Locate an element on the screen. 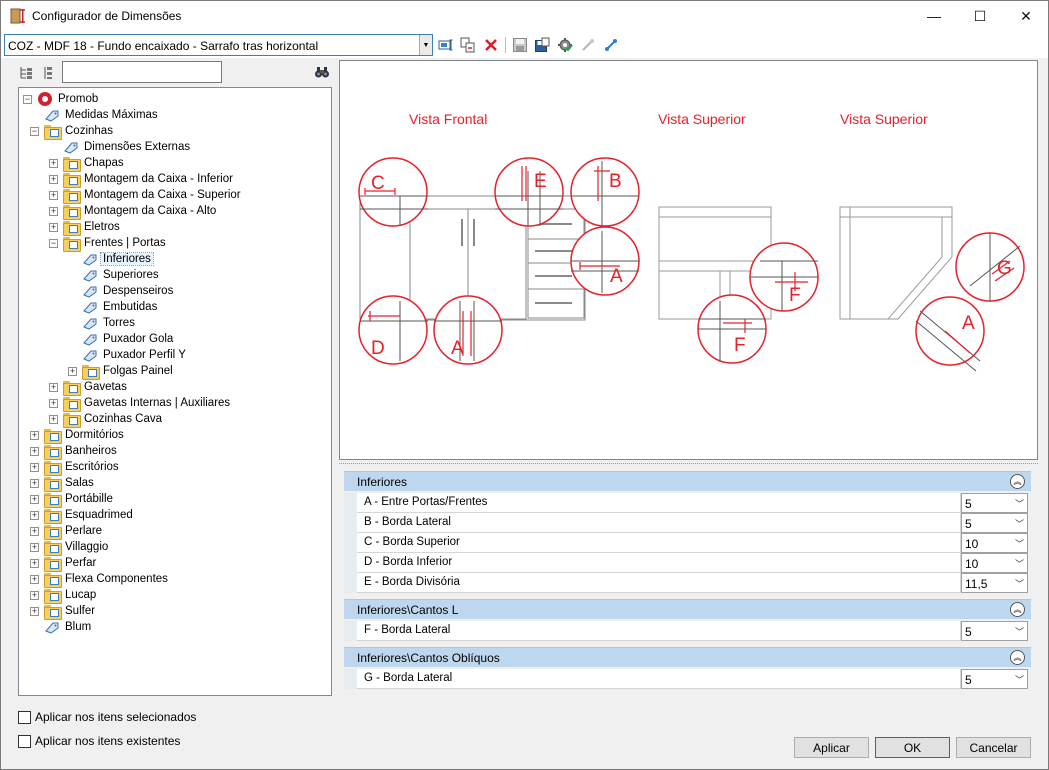  tree-item: Puxador Perfil Y is located at coordinates (135, 355).